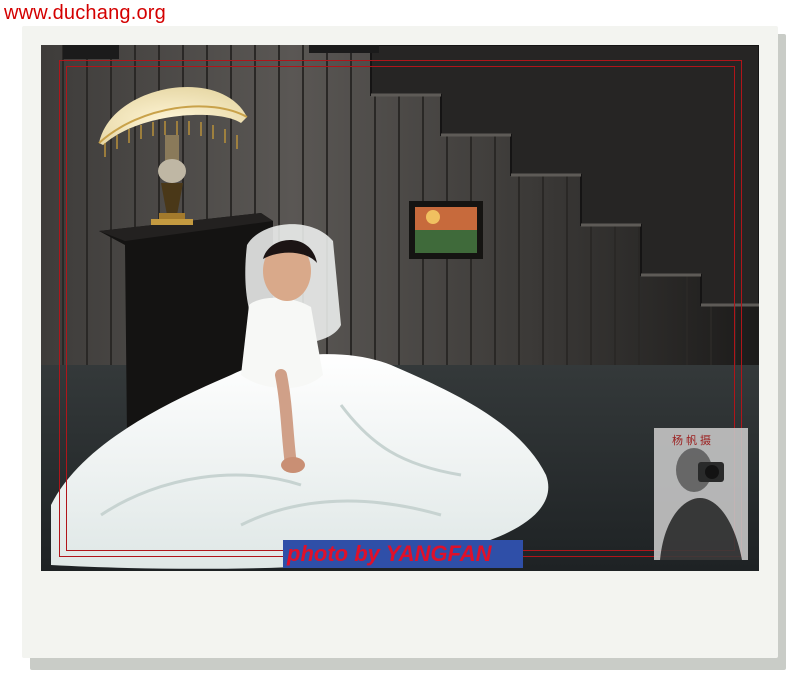 The height and width of the screenshot is (680, 800). What do you see at coordinates (446, 230) in the screenshot?
I see `wall-painting` at bounding box center [446, 230].